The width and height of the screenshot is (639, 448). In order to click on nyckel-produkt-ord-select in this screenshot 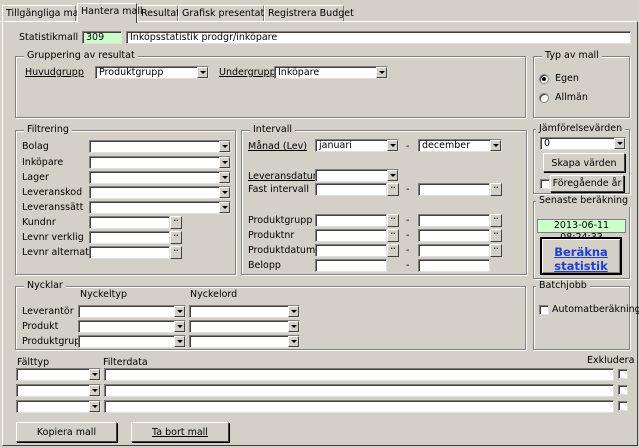, I will do `click(244, 326)`.